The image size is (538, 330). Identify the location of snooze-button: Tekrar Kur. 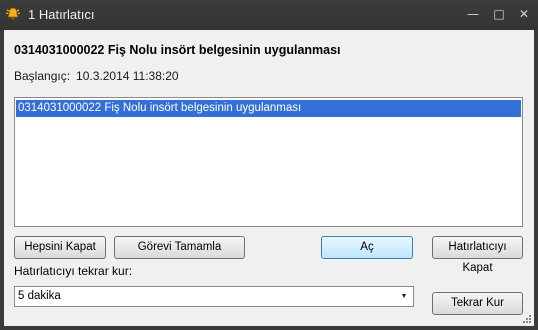
(477, 303).